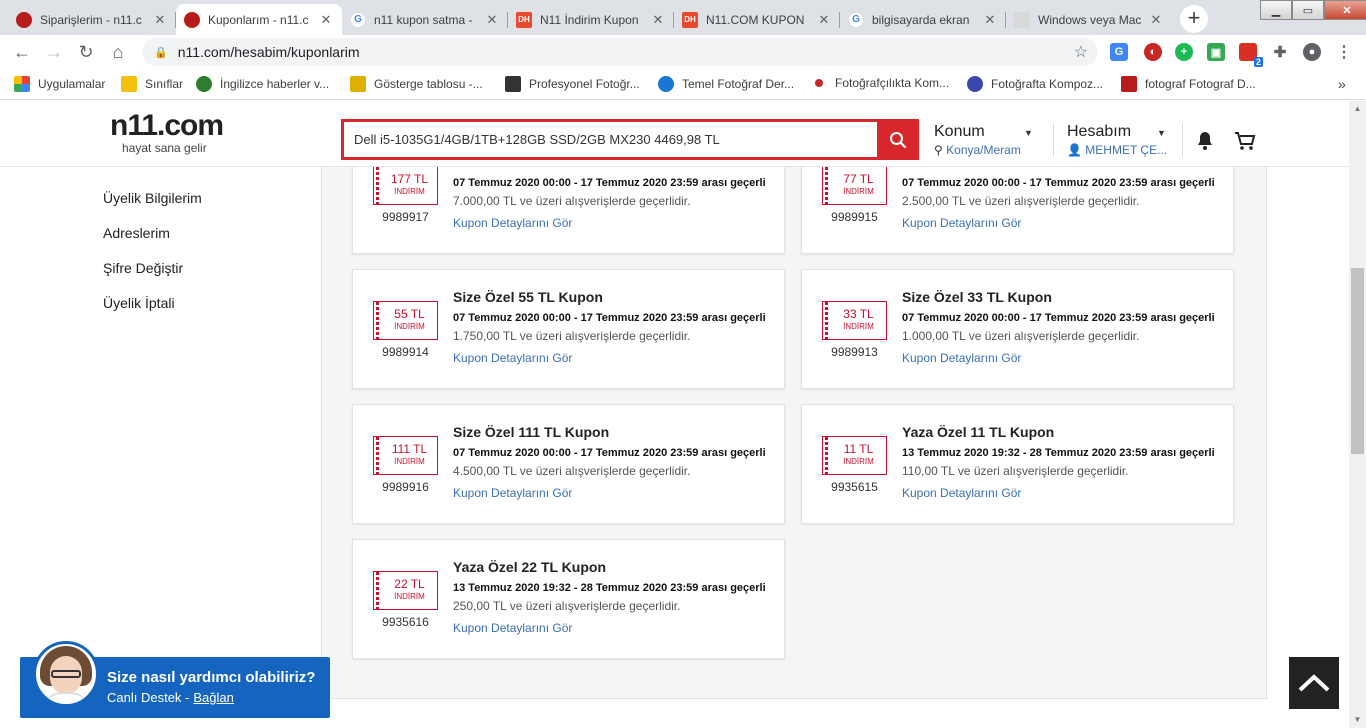  Describe the element at coordinates (856, 19) in the screenshot. I see `google-icon: G` at that location.